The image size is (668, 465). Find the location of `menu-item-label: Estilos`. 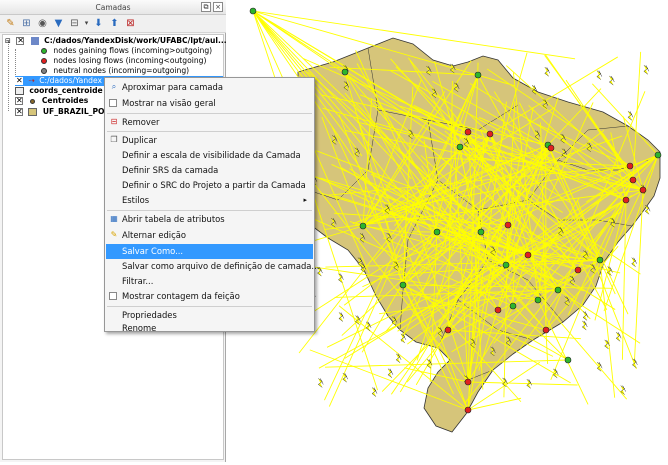

menu-item-label: Estilos is located at coordinates (135, 200).